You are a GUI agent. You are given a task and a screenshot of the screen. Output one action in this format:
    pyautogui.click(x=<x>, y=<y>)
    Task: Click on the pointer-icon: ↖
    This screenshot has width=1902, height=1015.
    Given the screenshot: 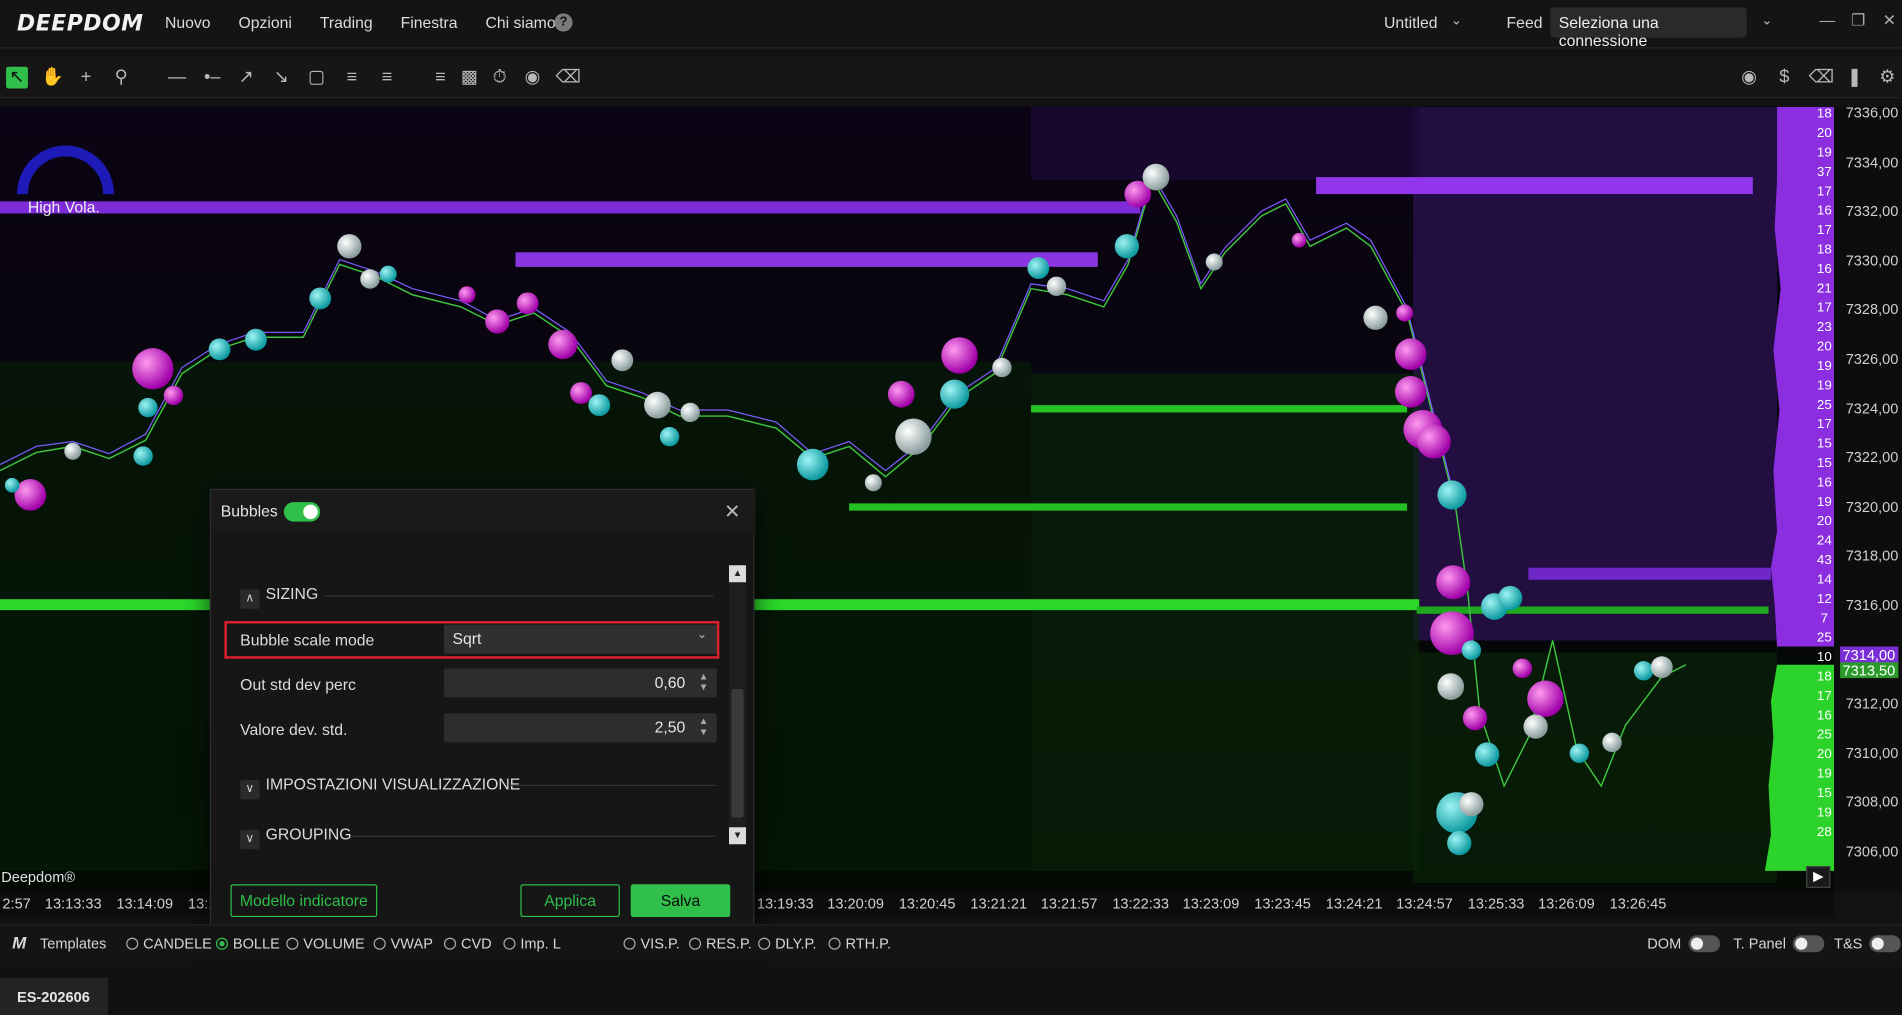 What is the action you would take?
    pyautogui.click(x=17, y=77)
    